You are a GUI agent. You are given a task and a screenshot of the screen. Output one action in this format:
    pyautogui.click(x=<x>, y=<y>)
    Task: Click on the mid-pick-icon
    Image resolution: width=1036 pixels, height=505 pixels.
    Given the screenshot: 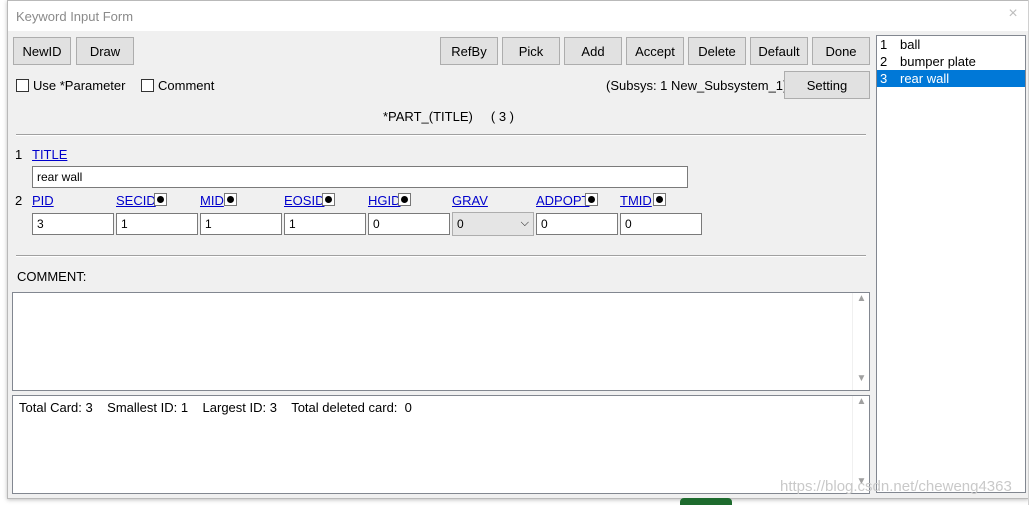 What is the action you would take?
    pyautogui.click(x=230, y=199)
    